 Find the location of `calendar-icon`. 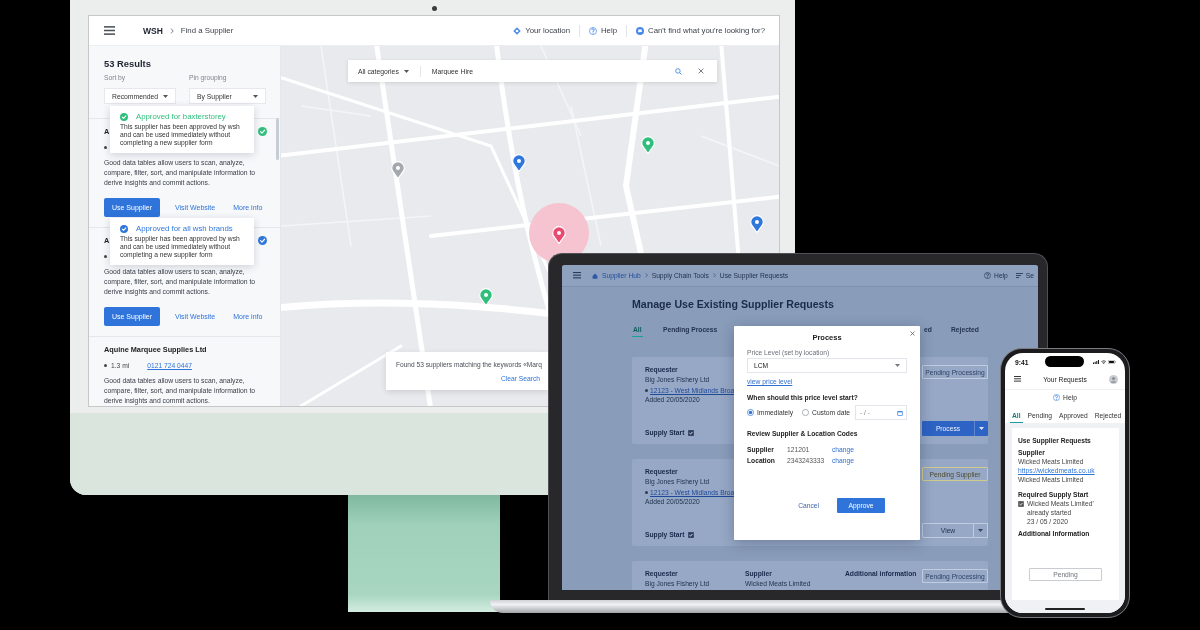

calendar-icon is located at coordinates (900, 412).